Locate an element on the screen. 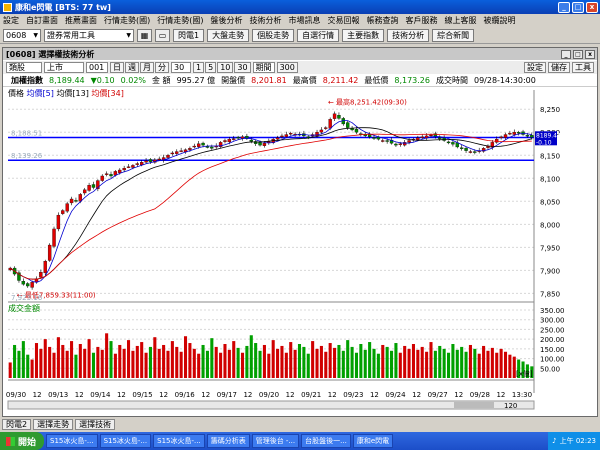  taskbar-item: 康和e閃電 is located at coordinates (373, 441).